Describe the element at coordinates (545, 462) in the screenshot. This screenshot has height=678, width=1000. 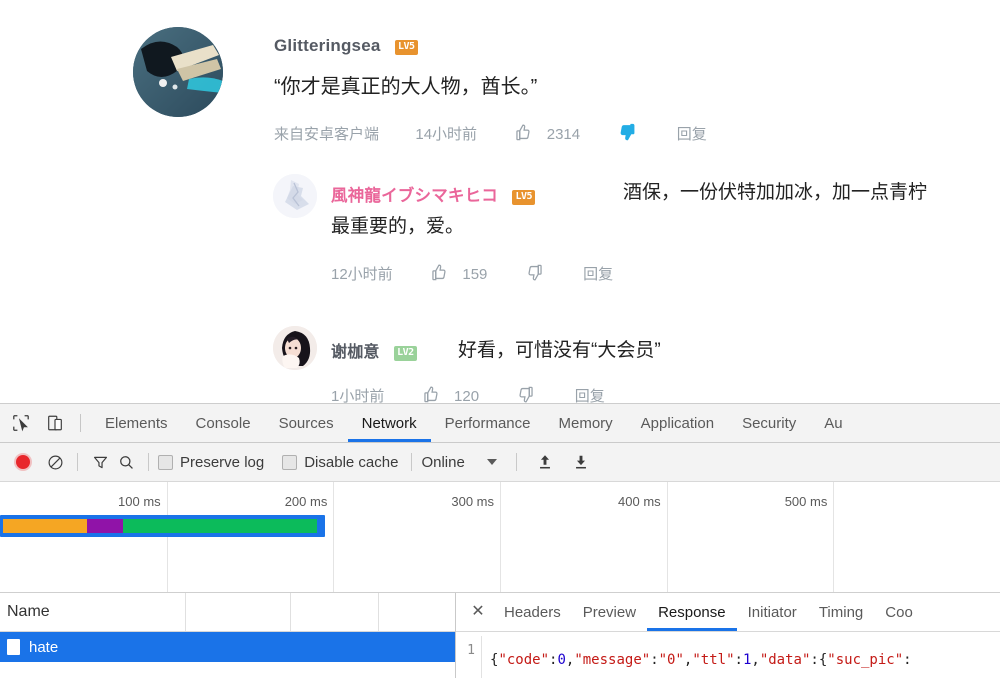
I see `import-har-icon` at that location.